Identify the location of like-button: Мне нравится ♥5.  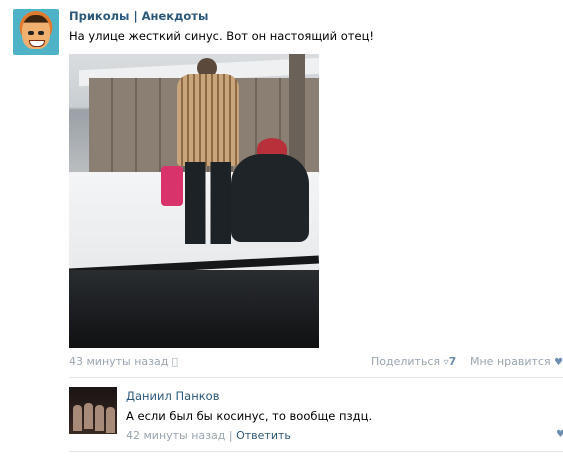
(516, 361).